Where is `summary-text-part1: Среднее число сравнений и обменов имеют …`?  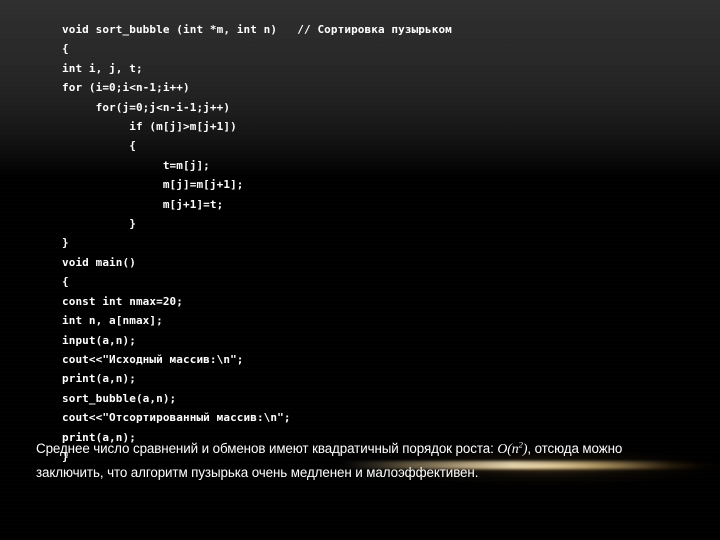
summary-text-part1: Среднее число сравнений и обменов имеют … is located at coordinates (267, 448).